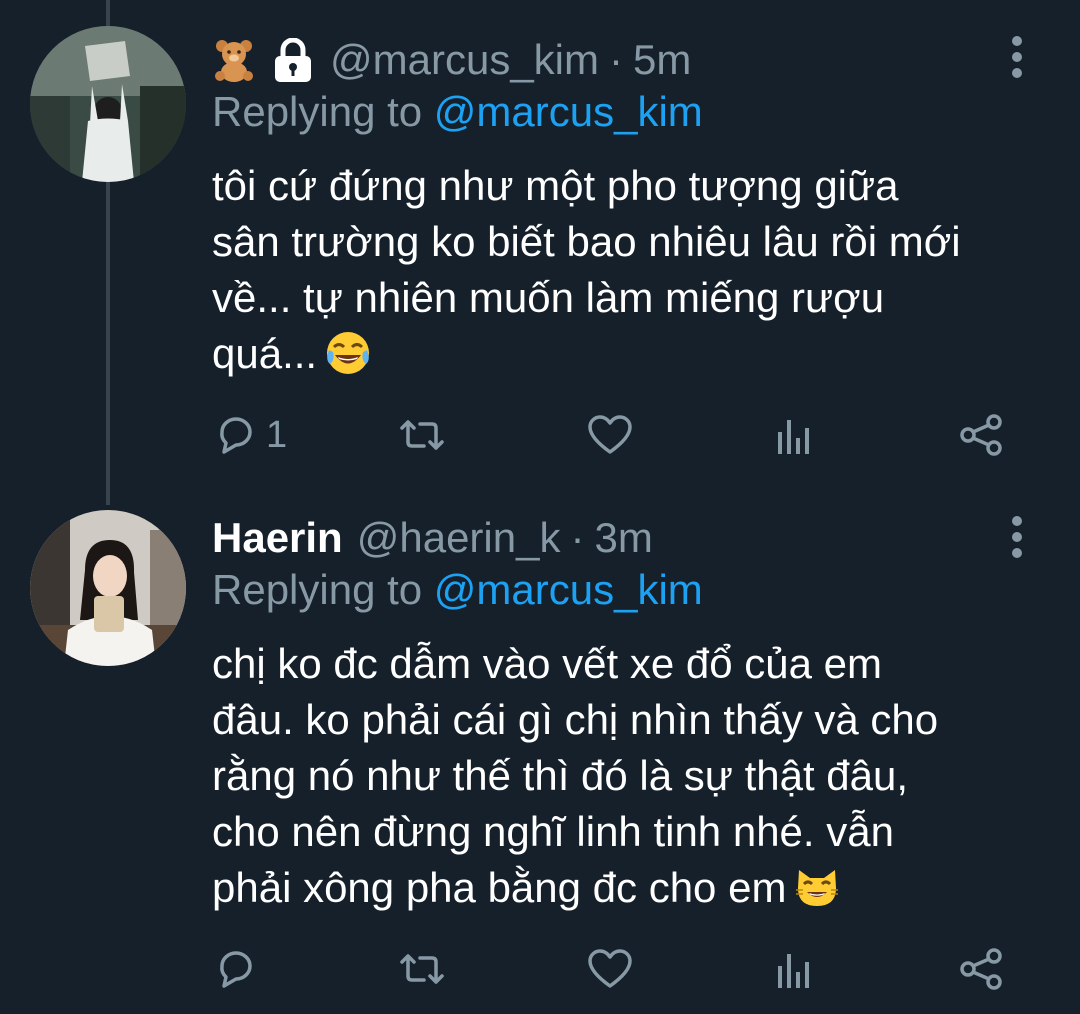 This screenshot has width=1080, height=1014. I want to click on avatar-marcus, so click(108, 104).